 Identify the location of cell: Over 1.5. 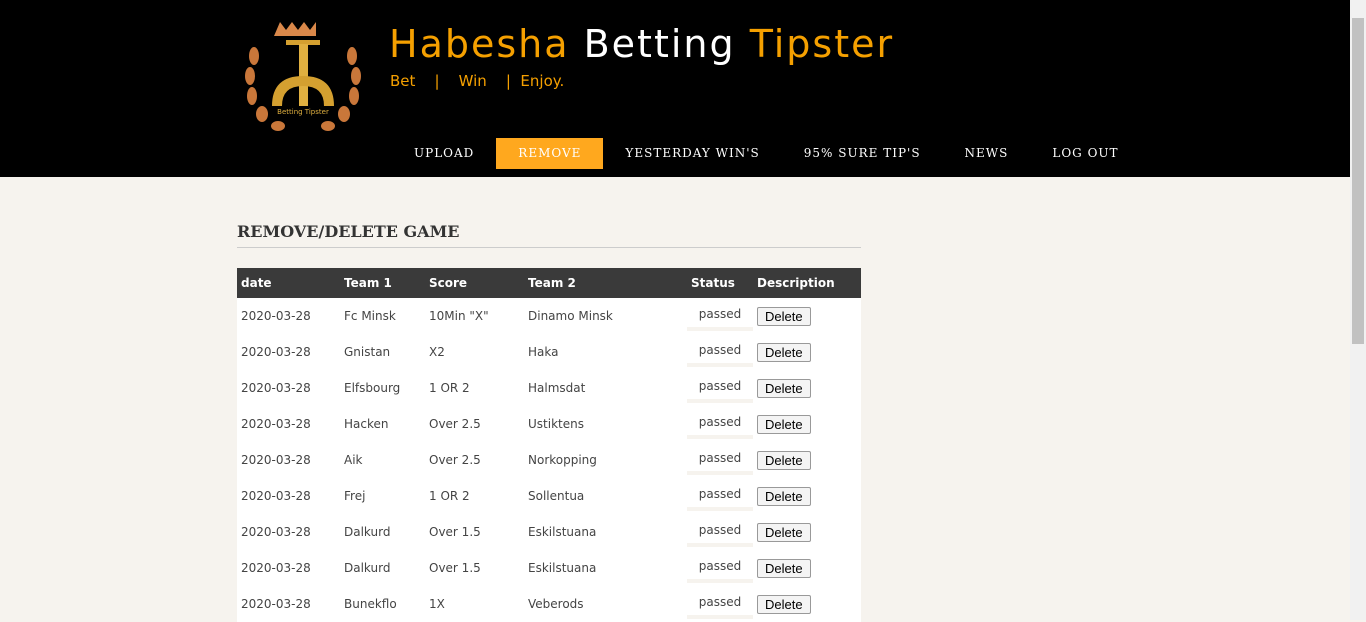
(455, 532).